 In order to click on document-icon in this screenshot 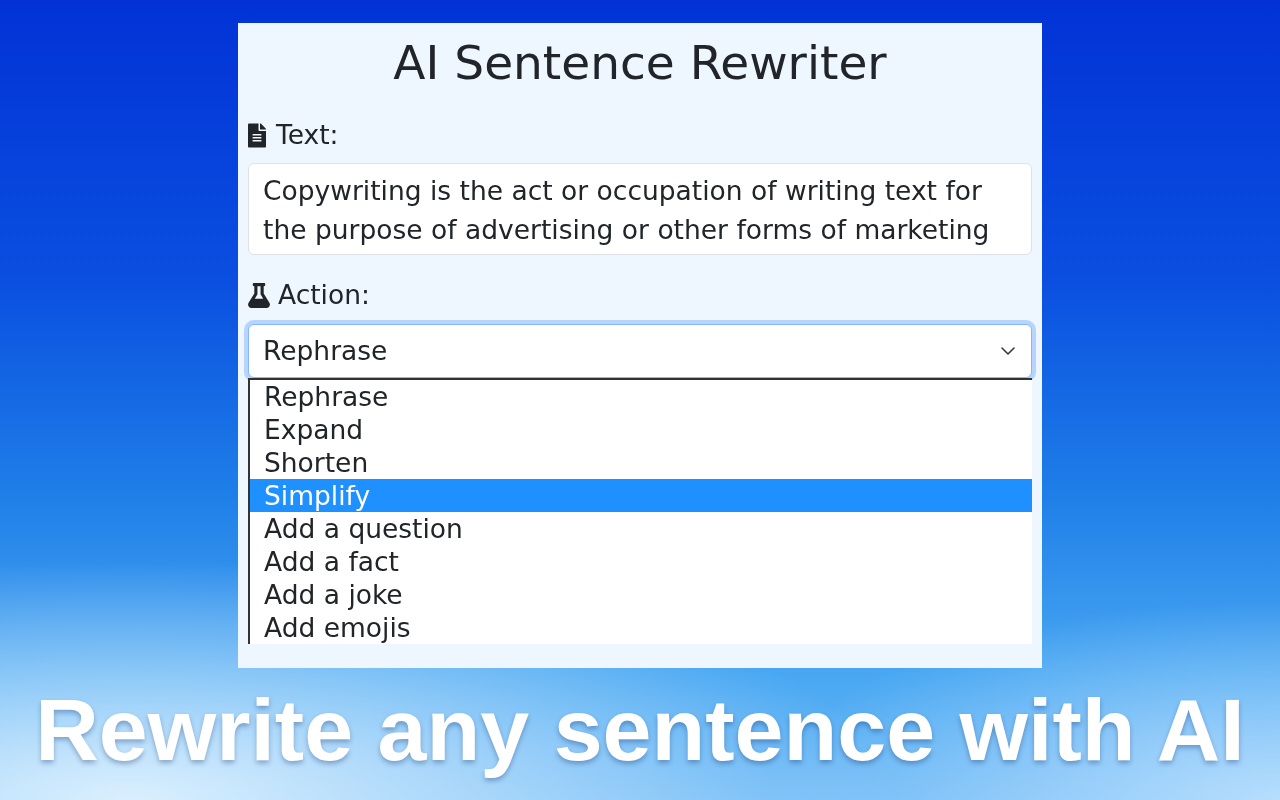, I will do `click(257, 135)`.